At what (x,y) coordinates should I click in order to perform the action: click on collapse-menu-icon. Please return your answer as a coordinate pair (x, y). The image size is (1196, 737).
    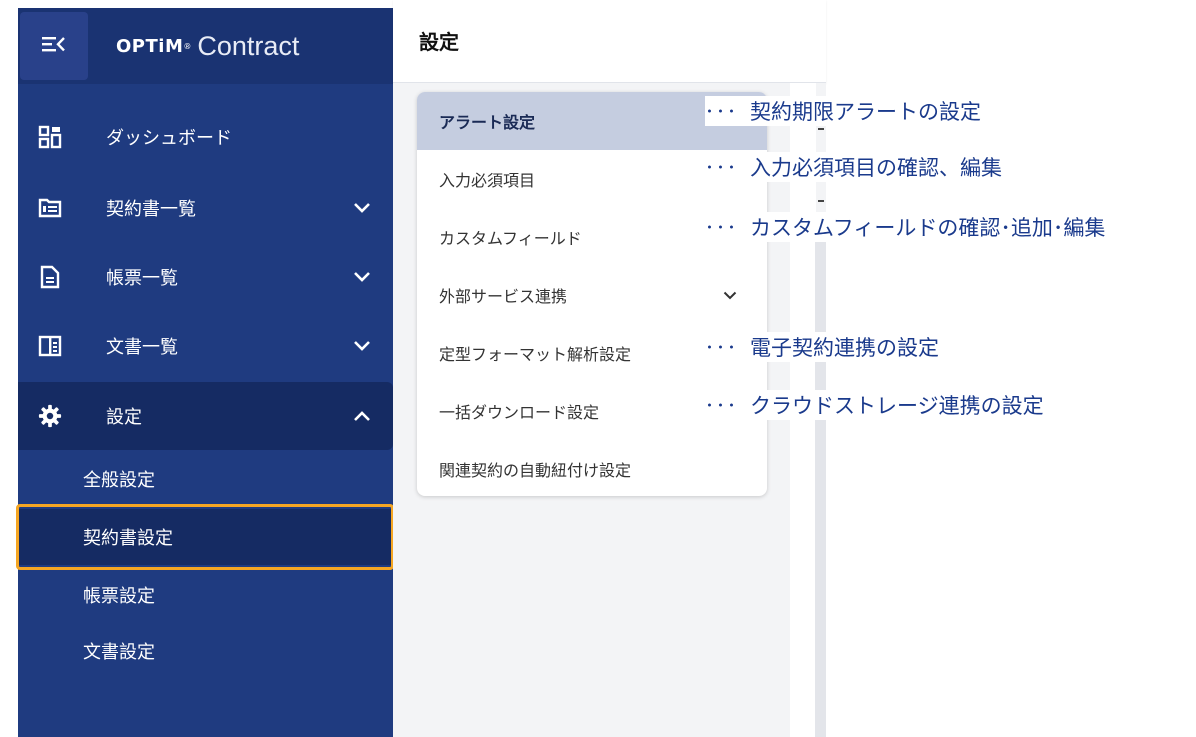
    Looking at the image, I should click on (54, 46).